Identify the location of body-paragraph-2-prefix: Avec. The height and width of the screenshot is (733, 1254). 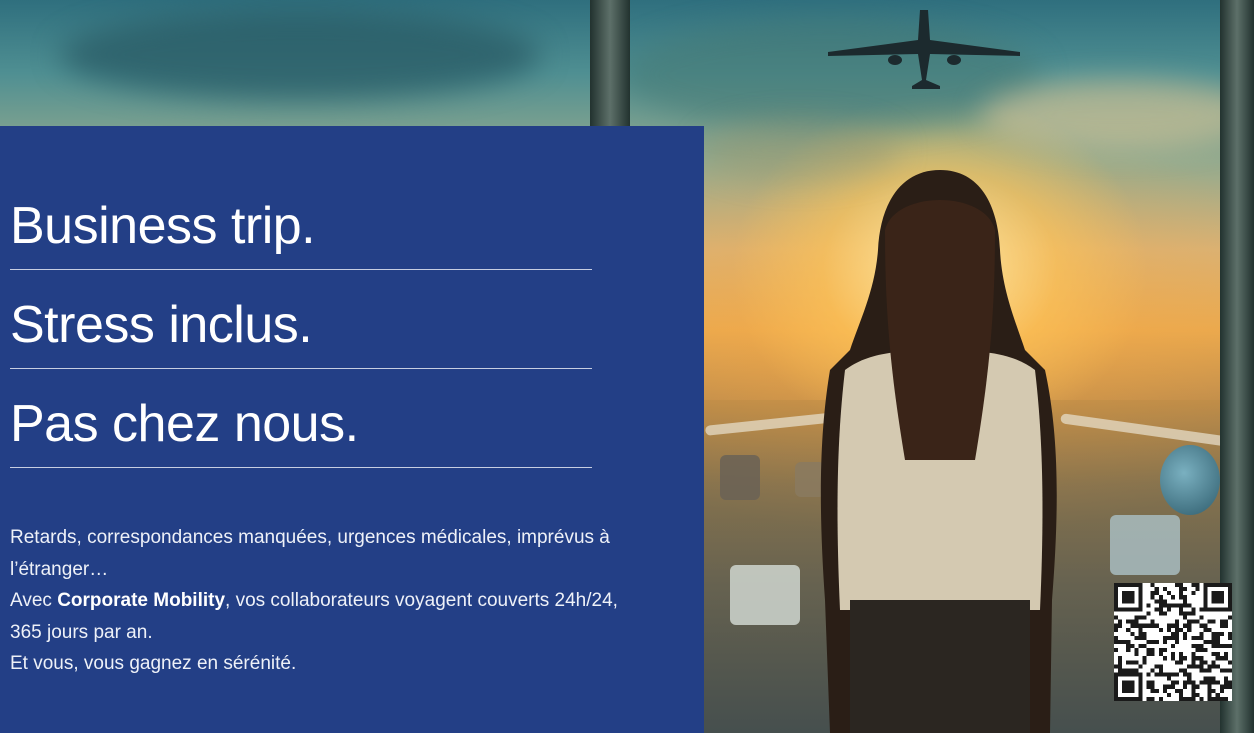
(34, 600).